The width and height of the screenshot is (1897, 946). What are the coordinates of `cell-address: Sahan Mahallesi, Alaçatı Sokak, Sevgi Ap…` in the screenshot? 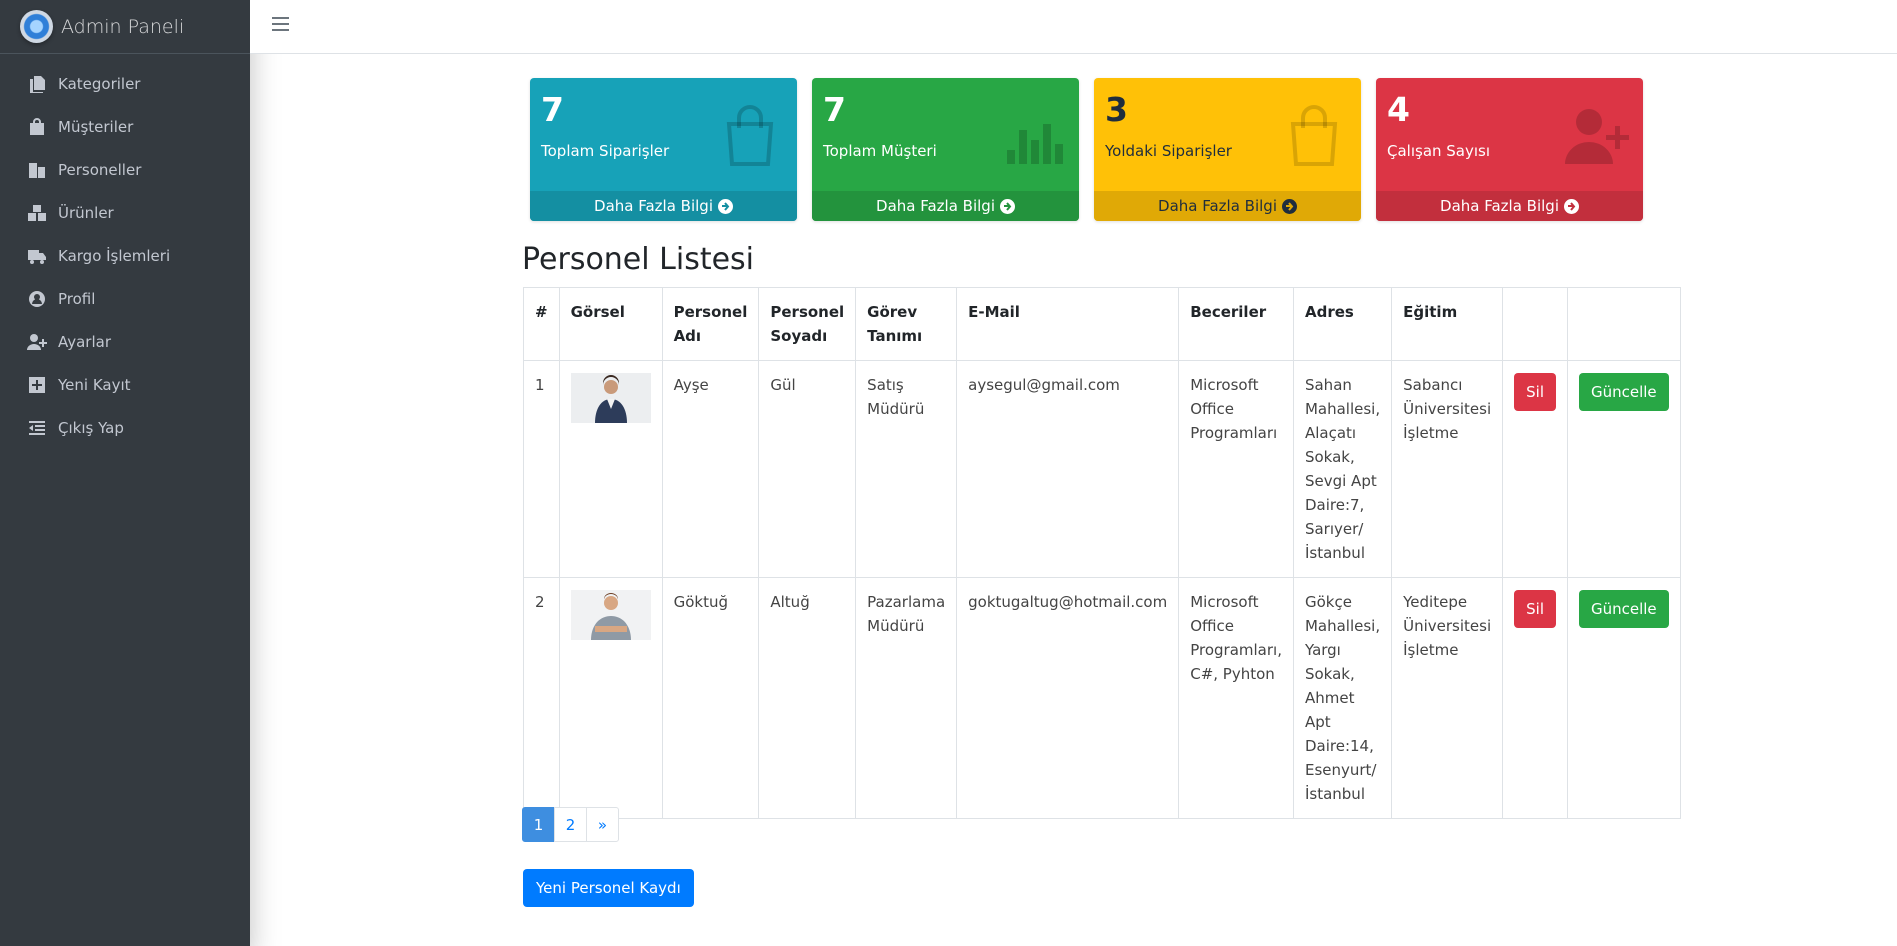 It's located at (1342, 469).